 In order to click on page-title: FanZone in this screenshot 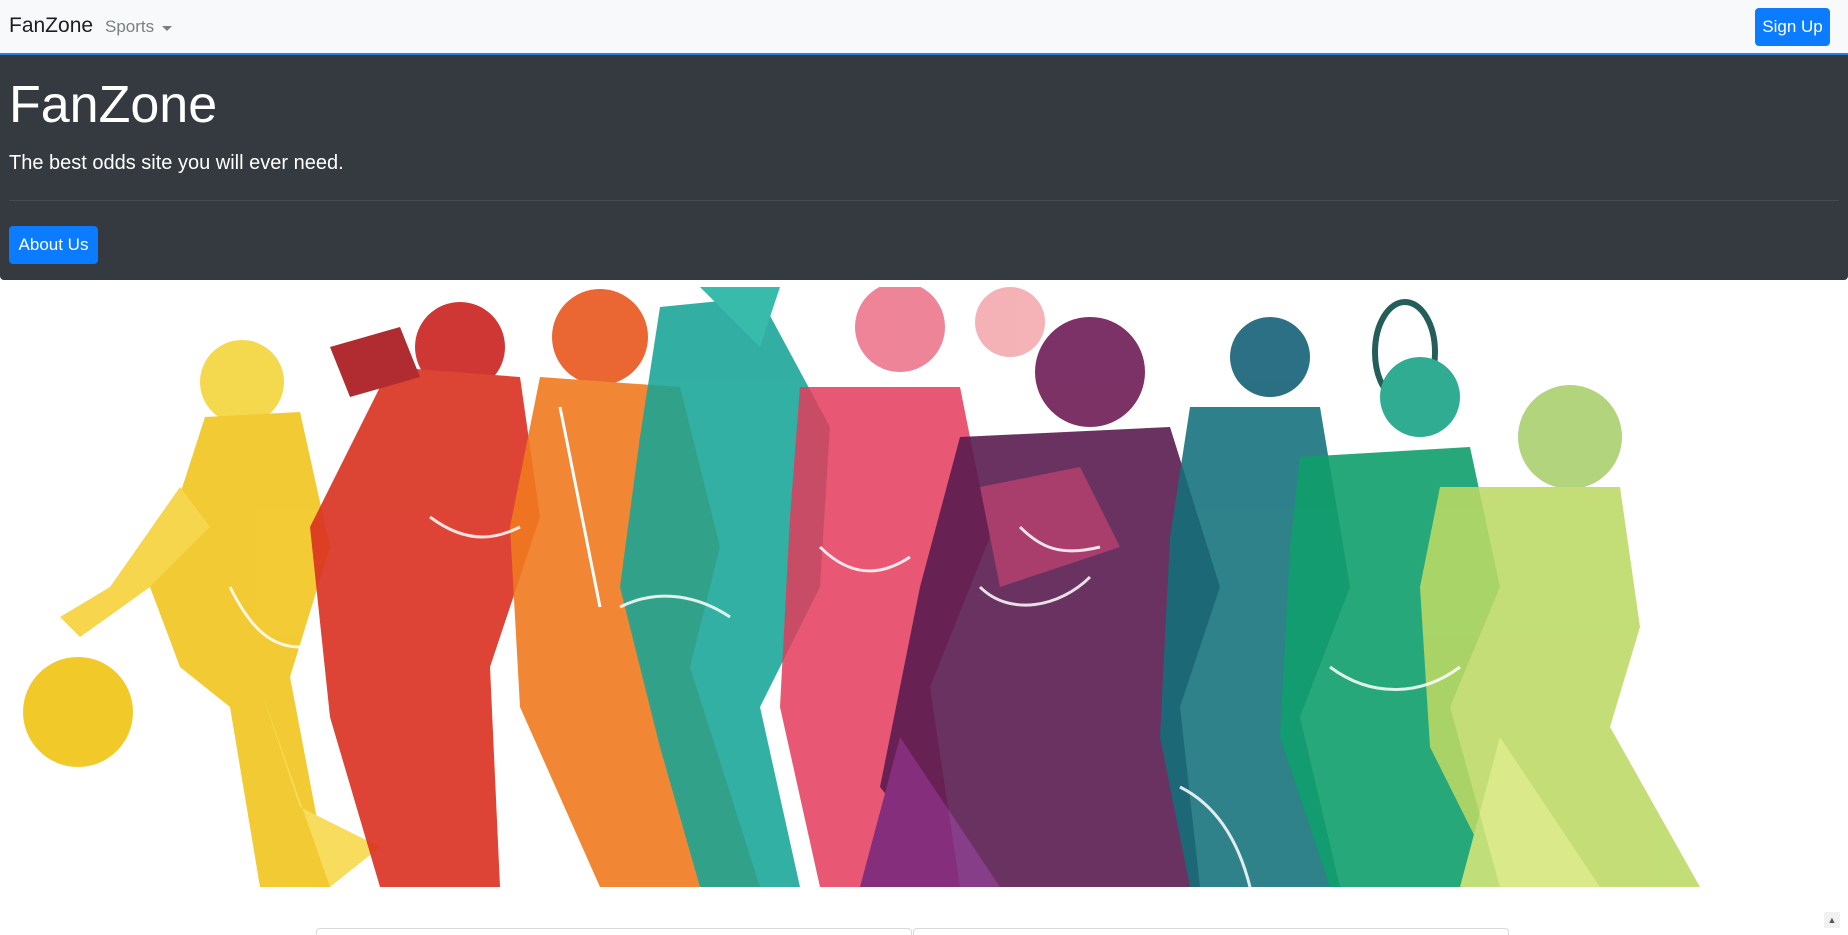, I will do `click(113, 105)`.